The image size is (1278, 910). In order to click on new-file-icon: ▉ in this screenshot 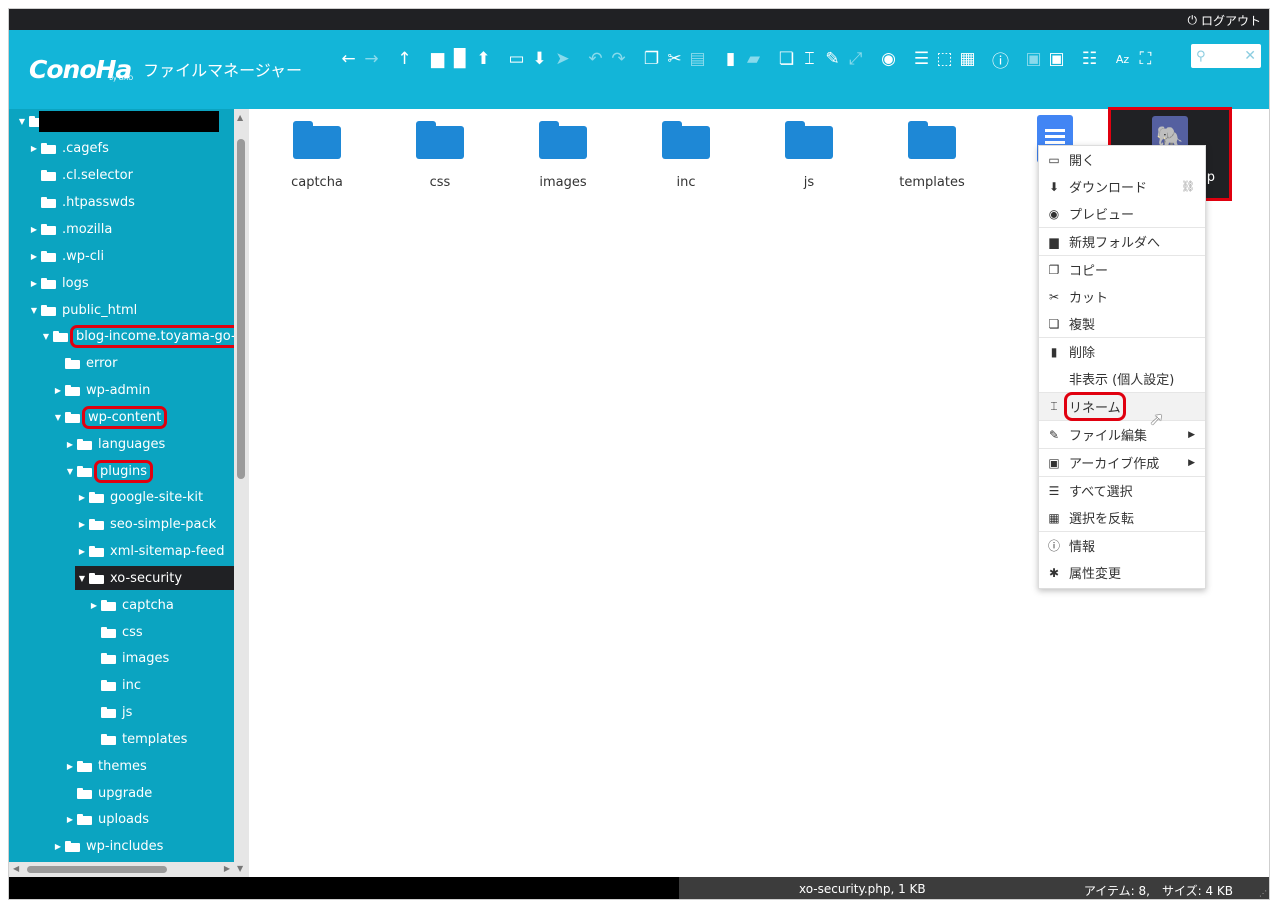, I will do `click(460, 59)`.